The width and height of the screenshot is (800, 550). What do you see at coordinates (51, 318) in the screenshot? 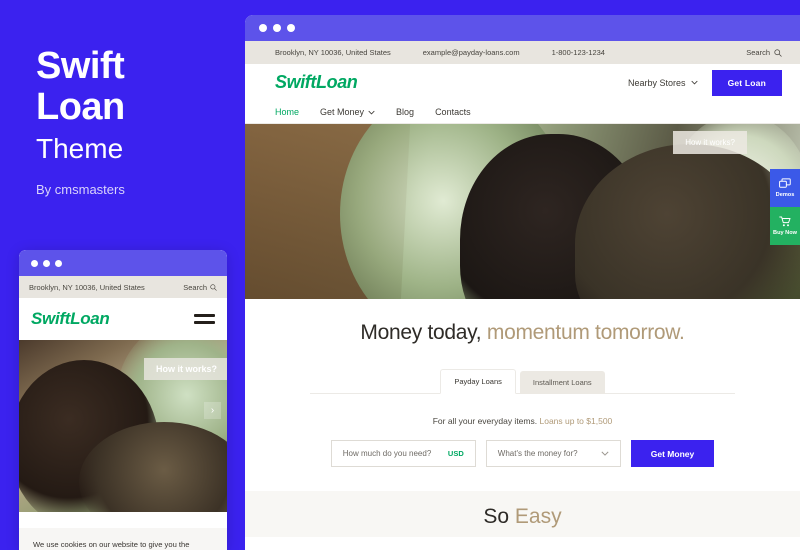
I see `mobile-logo-part1: Swift` at bounding box center [51, 318].